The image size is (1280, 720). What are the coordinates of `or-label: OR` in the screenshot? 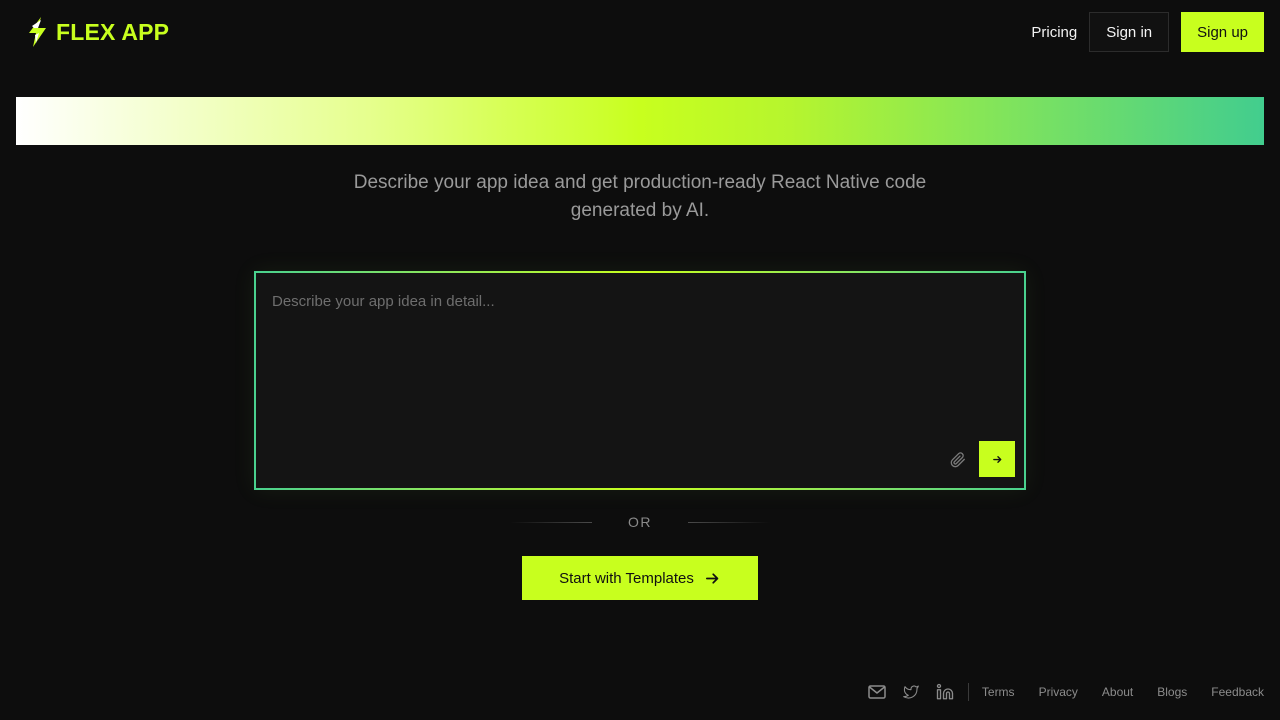 It's located at (640, 522).